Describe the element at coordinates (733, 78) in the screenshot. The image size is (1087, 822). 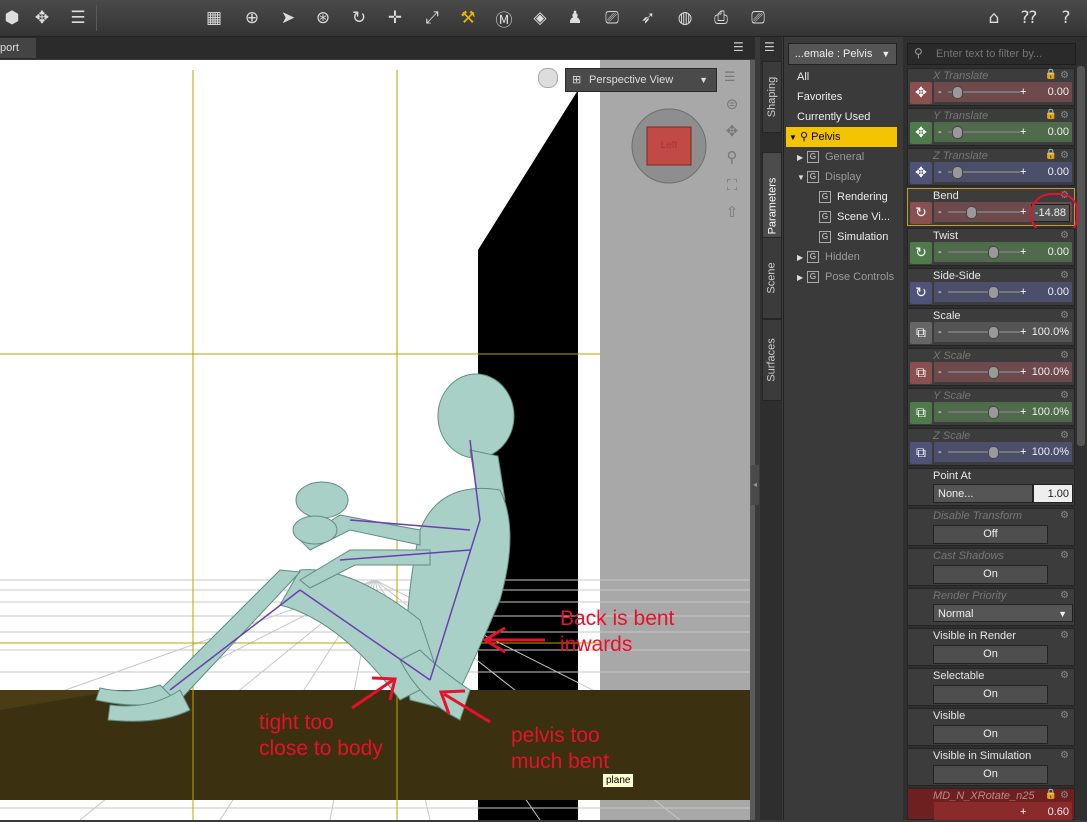
I see `viewport-options-icon: ☰` at that location.